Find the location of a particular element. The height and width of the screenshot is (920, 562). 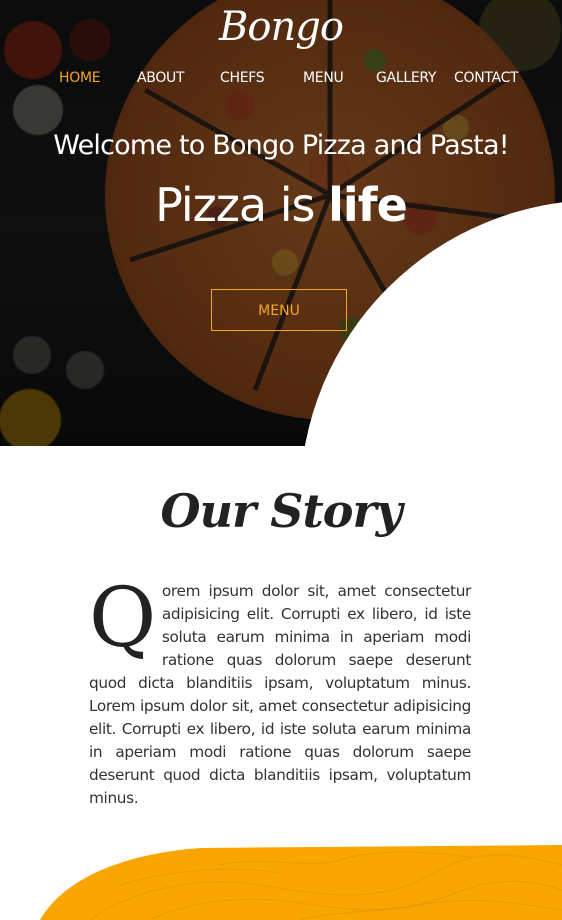

nav-gallery: GALLERY is located at coordinates (406, 78).